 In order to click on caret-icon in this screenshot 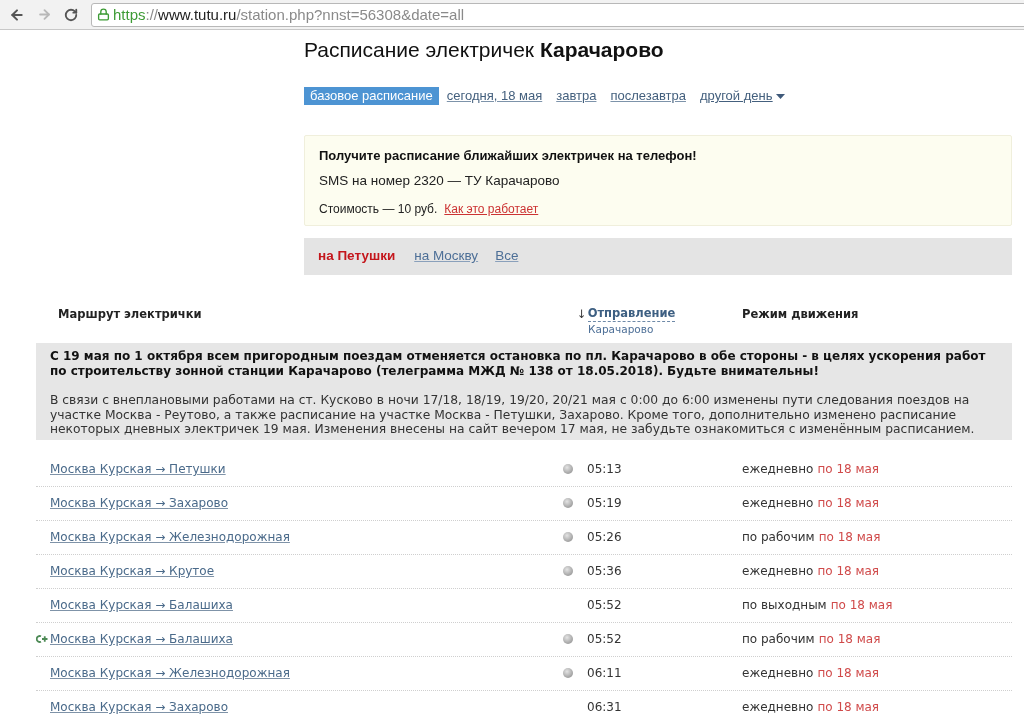, I will do `click(781, 96)`.